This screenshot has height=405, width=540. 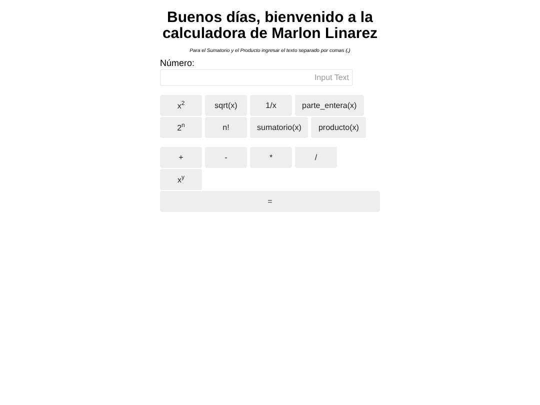 I want to click on operation-button: sqrt(x), so click(x=226, y=105).